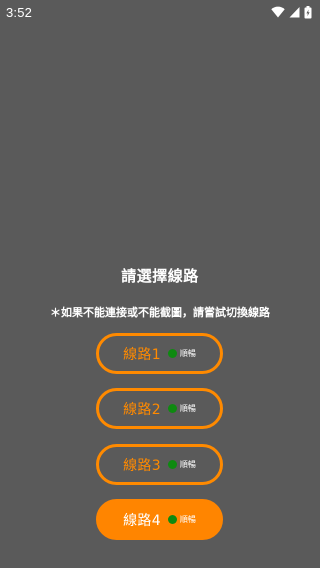 This screenshot has width=320, height=568. Describe the element at coordinates (142, 354) in the screenshot. I see `route-label: 線路1` at that location.